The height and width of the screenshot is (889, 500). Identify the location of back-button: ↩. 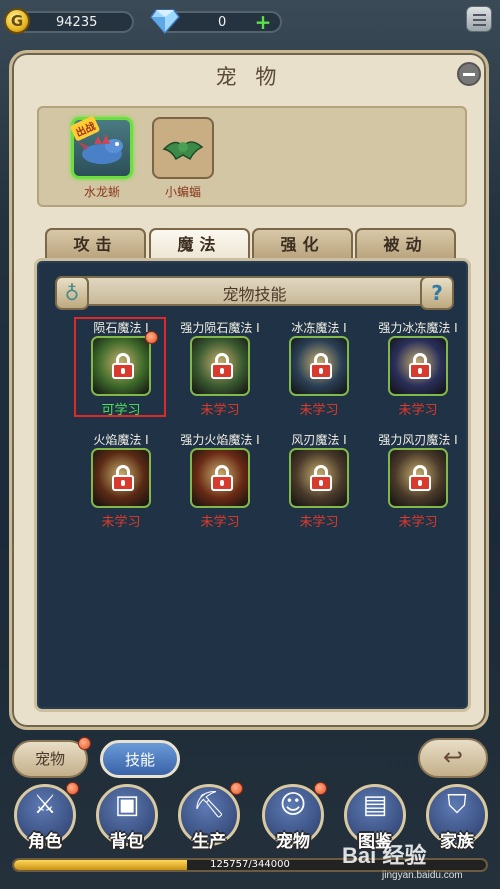
(453, 758).